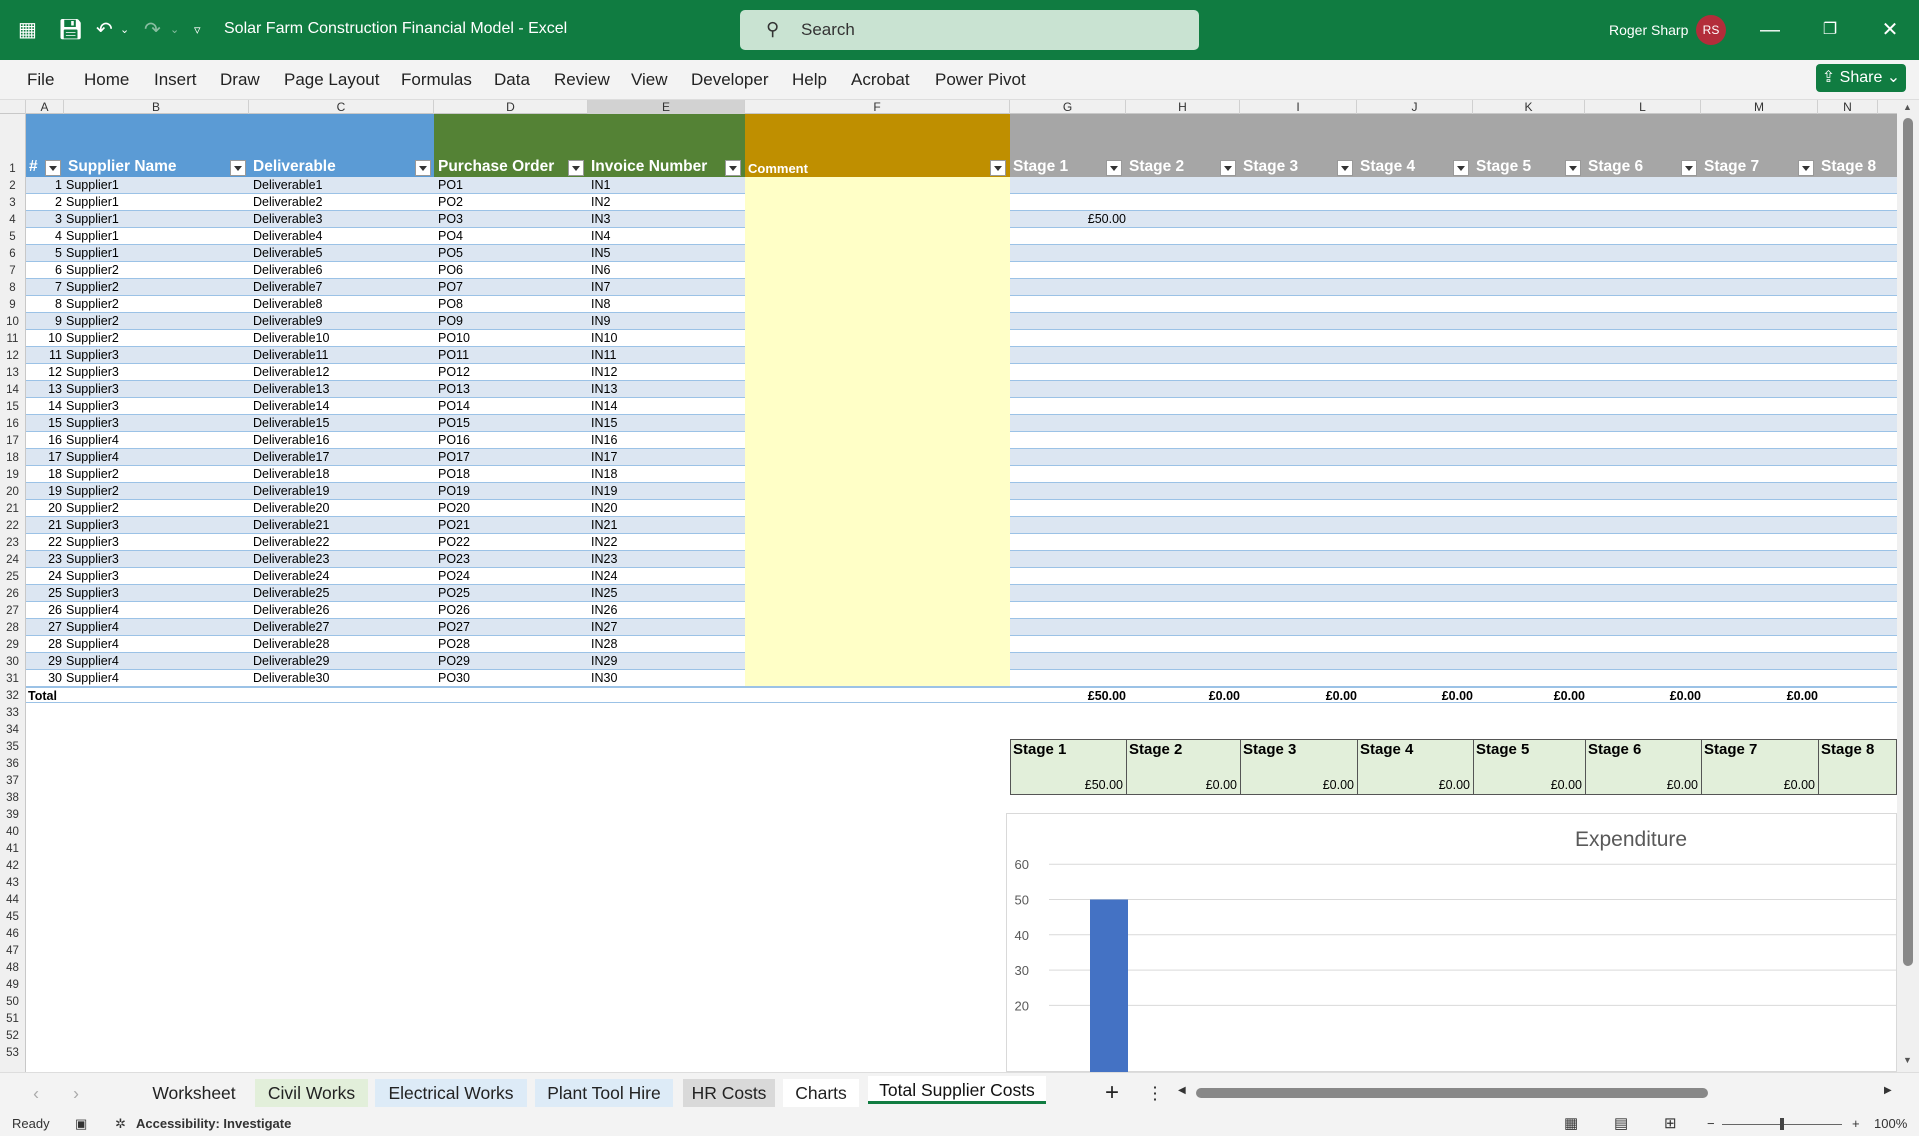 The height and width of the screenshot is (1136, 1919). I want to click on supplier-name-cell: Supplier1, so click(158, 185).